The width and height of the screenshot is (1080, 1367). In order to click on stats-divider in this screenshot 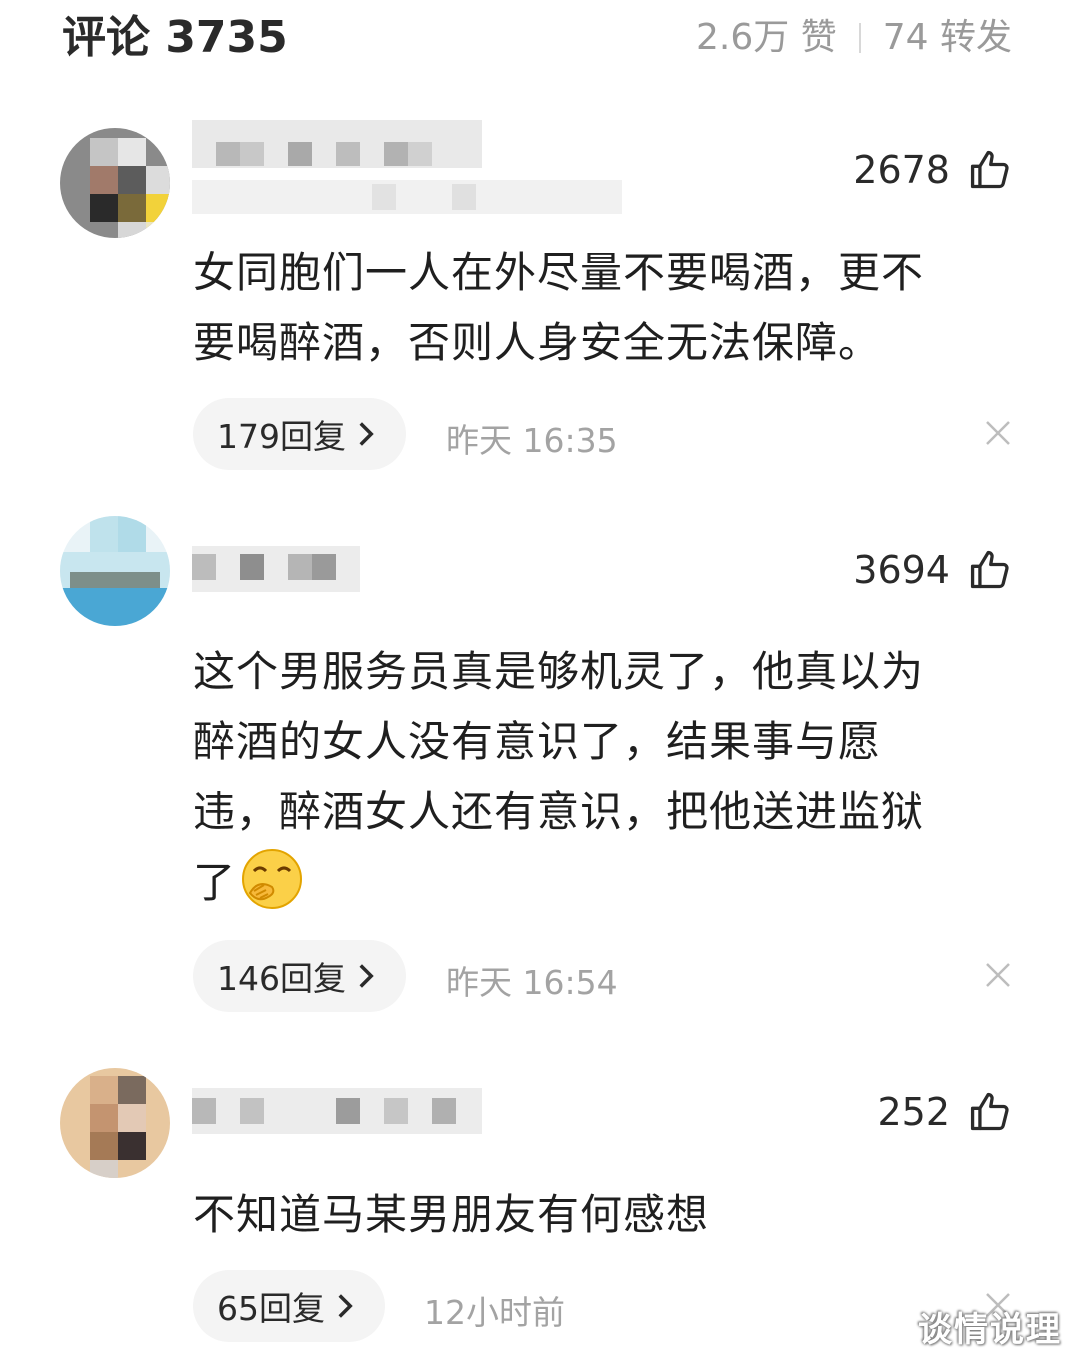, I will do `click(859, 38)`.